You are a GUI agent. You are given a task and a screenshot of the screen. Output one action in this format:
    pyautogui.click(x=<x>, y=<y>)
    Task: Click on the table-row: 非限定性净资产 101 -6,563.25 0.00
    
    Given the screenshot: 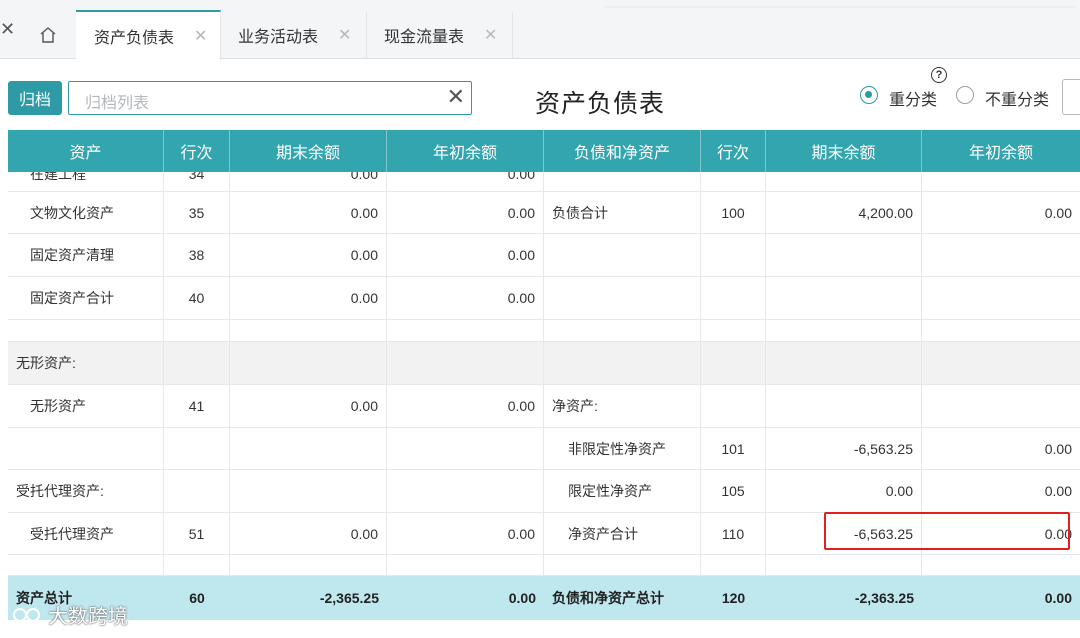 What is the action you would take?
    pyautogui.click(x=544, y=449)
    